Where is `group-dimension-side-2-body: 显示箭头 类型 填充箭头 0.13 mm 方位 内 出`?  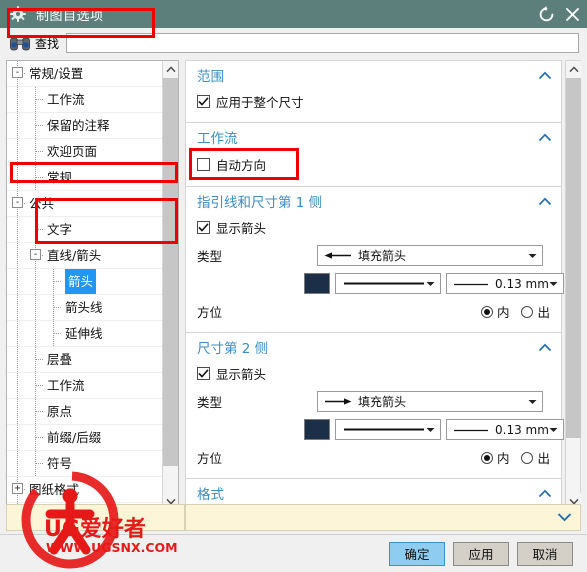 group-dimension-side-2-body: 显示箭头 类型 填充箭头 0.13 mm 方位 内 出 is located at coordinates (375, 419).